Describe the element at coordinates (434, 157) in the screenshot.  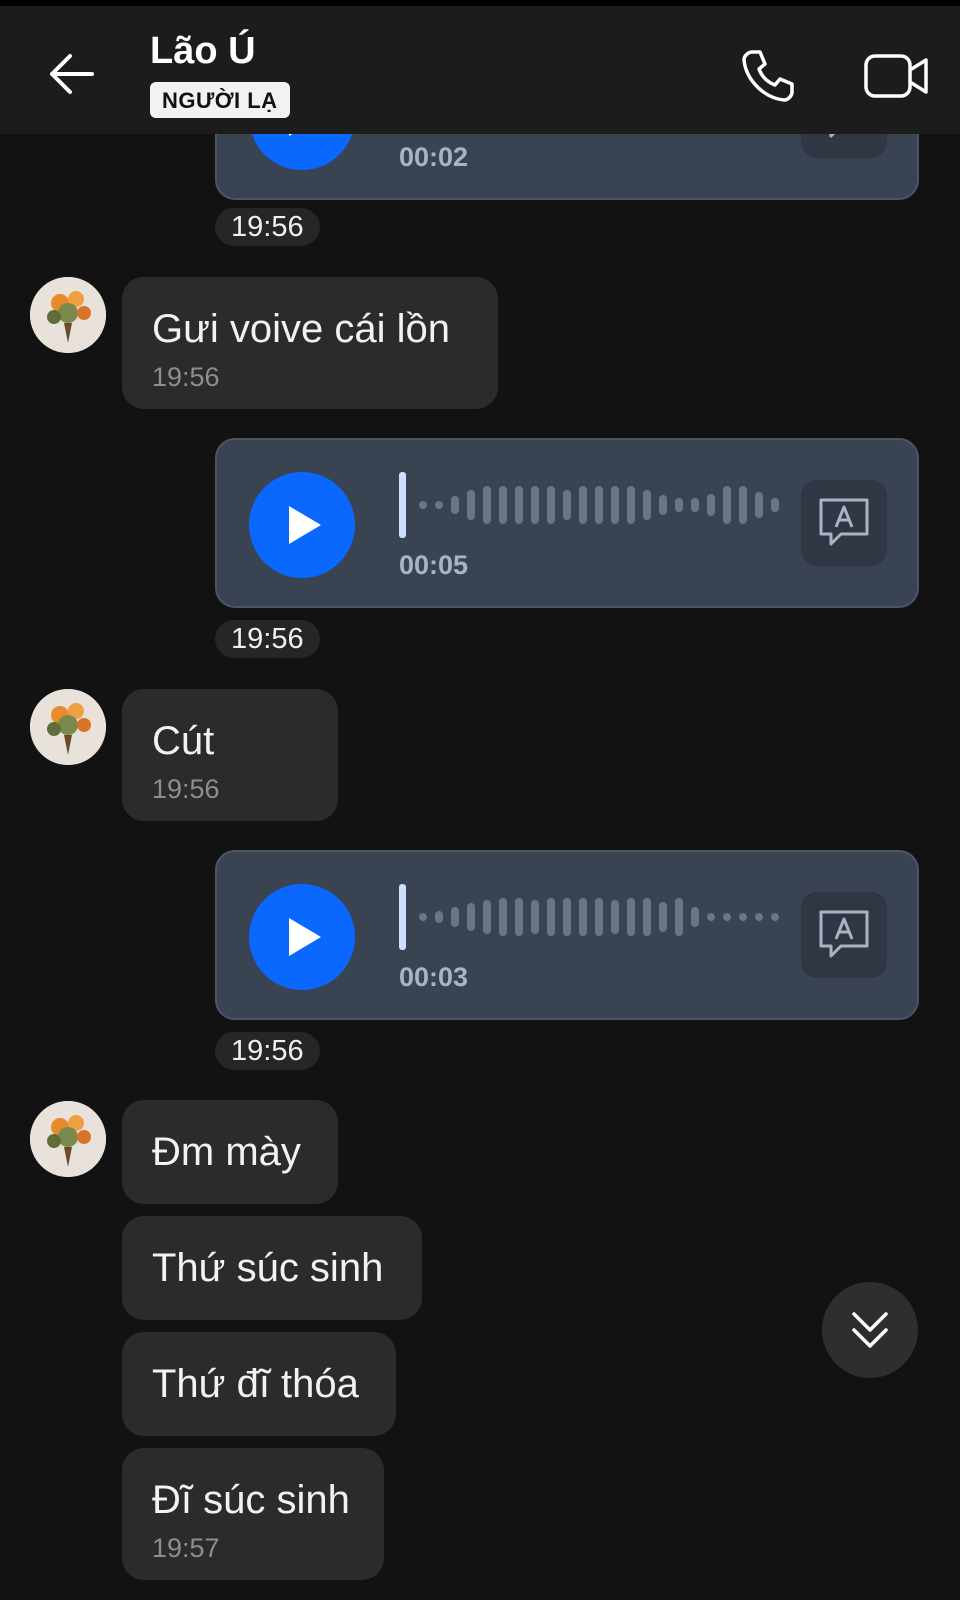
I see `voice-duration: 00:02` at that location.